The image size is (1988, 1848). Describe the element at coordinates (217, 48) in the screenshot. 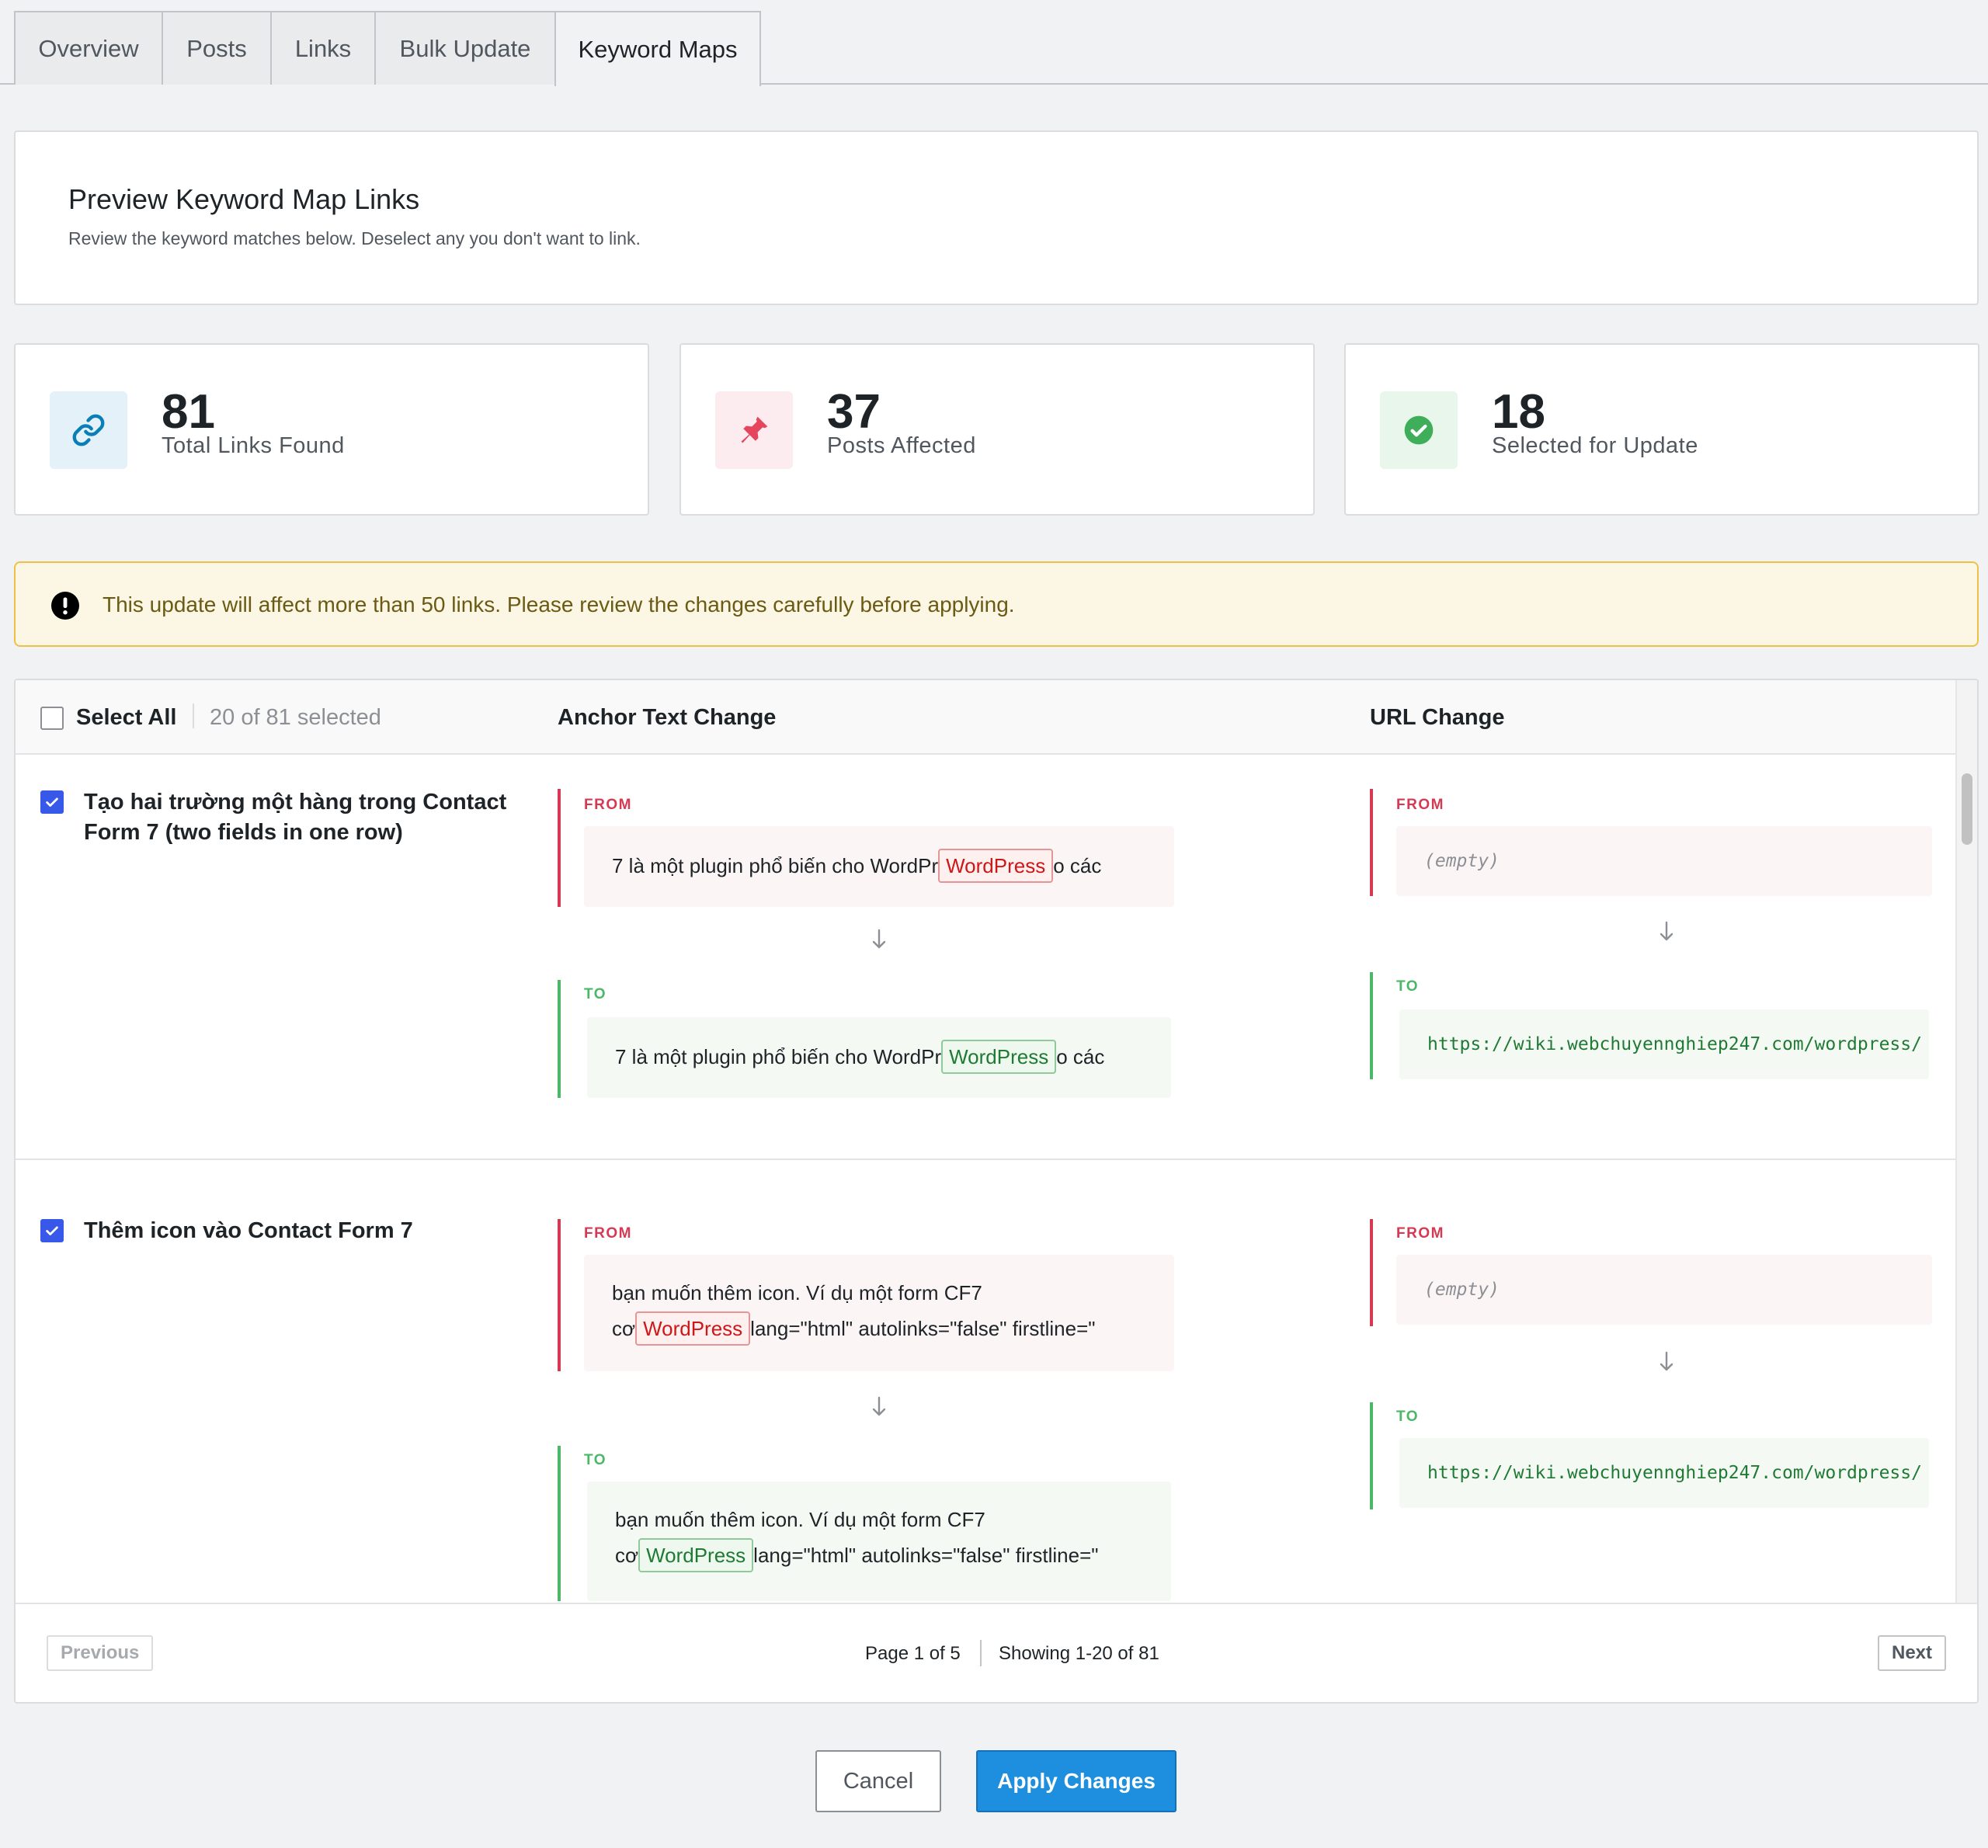

I see `tab-posts: Posts` at that location.